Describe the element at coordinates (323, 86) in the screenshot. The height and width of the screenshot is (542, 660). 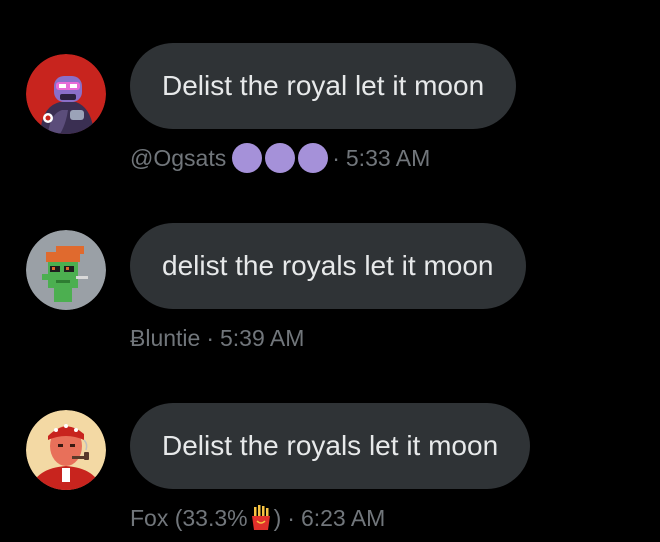
I see `message-bubble: Delist the royal let it moon` at that location.